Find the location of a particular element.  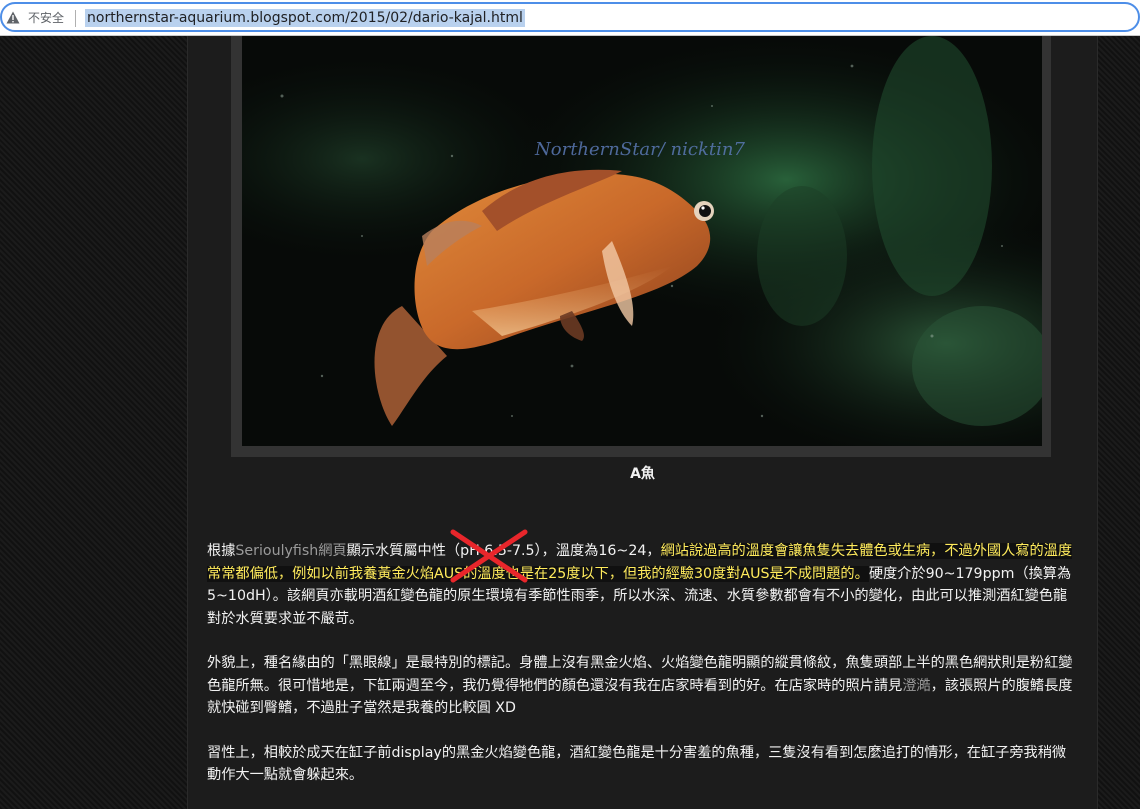

photo-caption: A魚 is located at coordinates (642, 474).